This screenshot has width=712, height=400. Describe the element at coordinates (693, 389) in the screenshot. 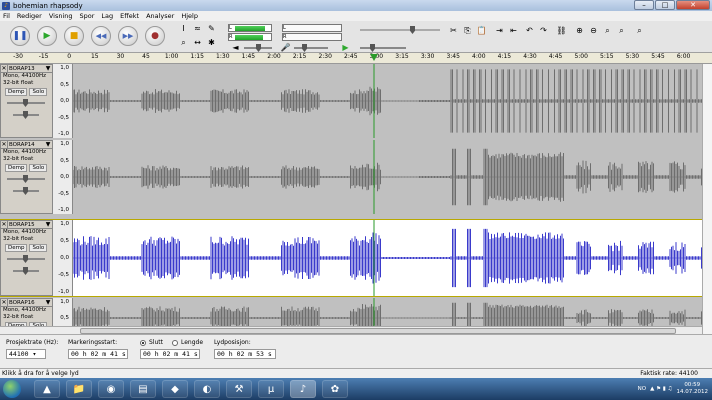

I see `clock: 00:59 14.07.2012` at that location.